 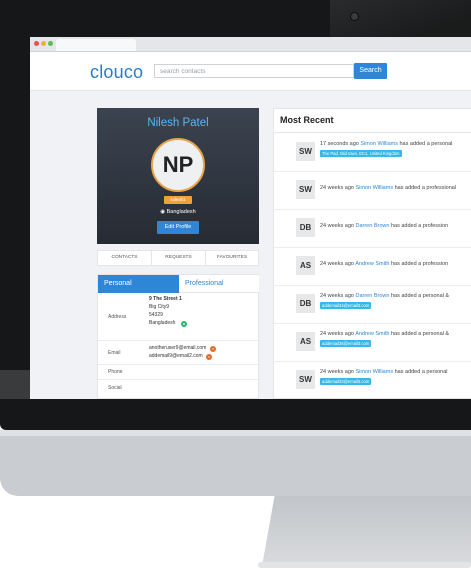 I want to click on address-label: Address, so click(x=117, y=317).